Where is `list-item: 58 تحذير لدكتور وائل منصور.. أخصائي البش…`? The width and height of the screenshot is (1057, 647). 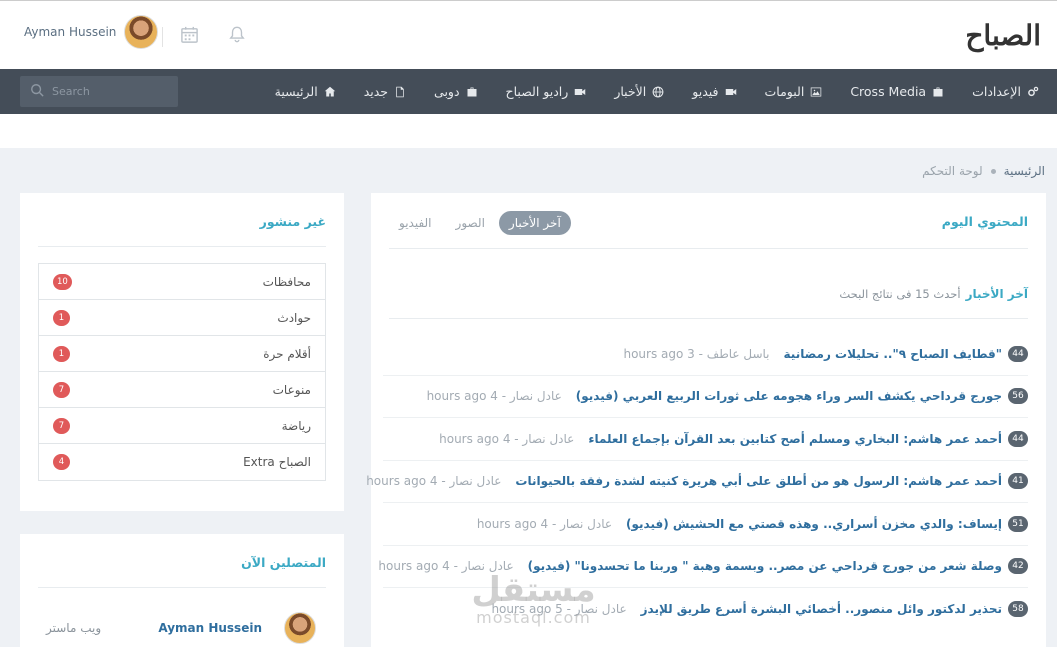
list-item: 58 تحذير لدكتور وائل منصور.. أخصائي البش… is located at coordinates (705, 609).